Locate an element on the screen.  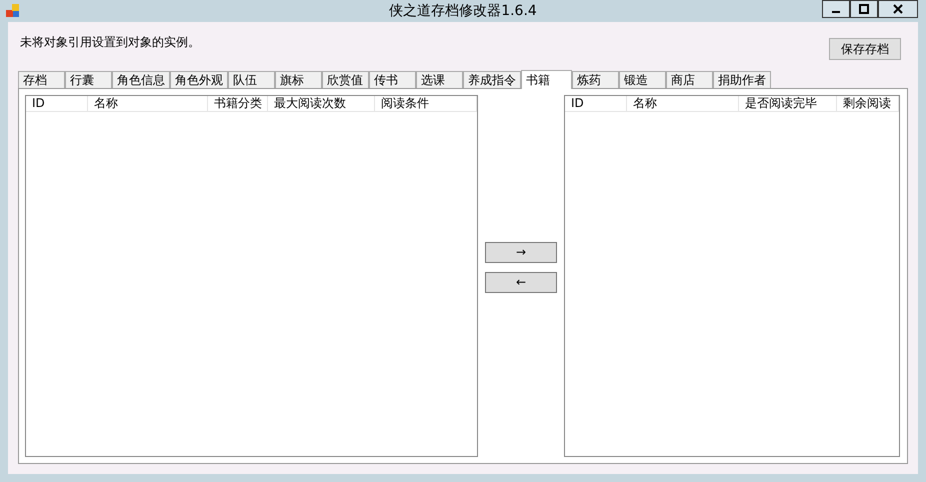
tab: 行囊 is located at coordinates (88, 79).